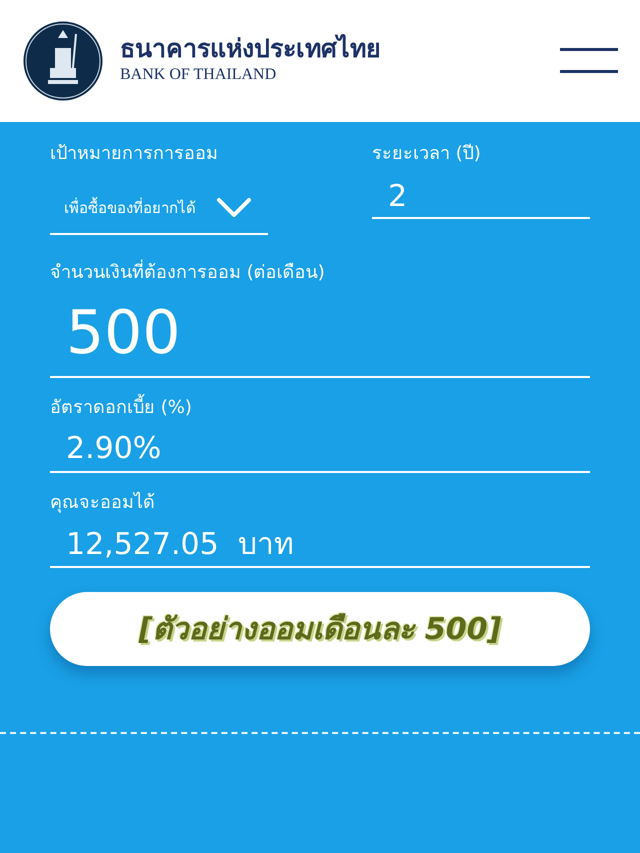 This screenshot has width=640, height=853. What do you see at coordinates (199, 74) in the screenshot?
I see `bank-name-english: BANK OF THAILAND` at bounding box center [199, 74].